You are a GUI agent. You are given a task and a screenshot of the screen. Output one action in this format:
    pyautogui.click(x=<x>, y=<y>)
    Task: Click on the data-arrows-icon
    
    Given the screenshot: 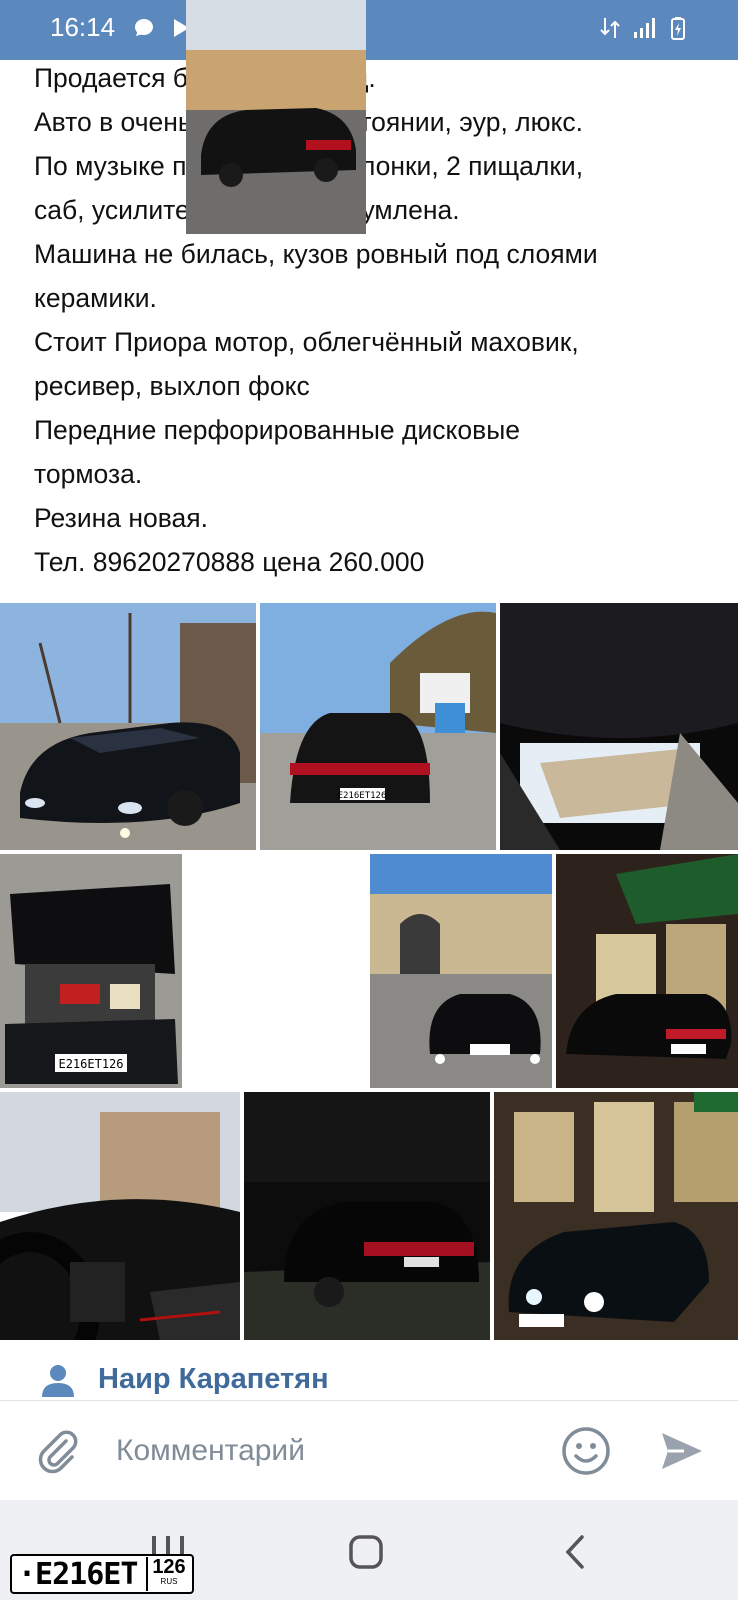 What is the action you would take?
    pyautogui.click(x=610, y=28)
    